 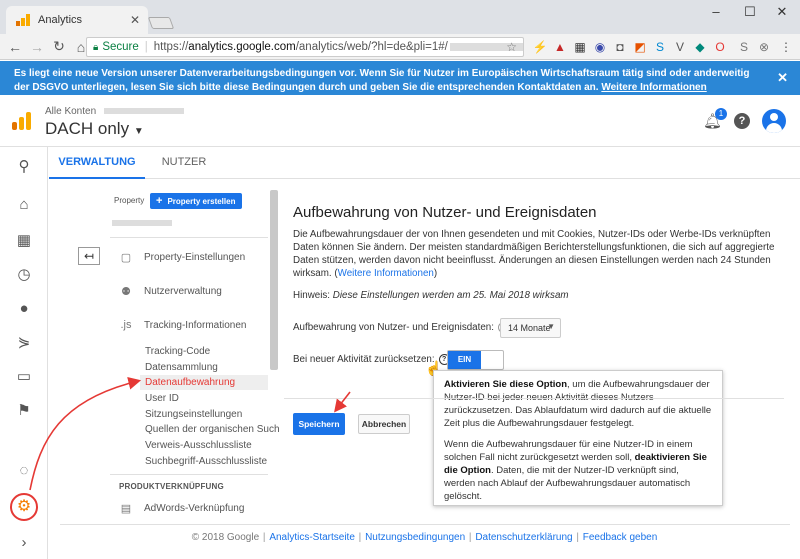 I want to click on extension-pdf-icon: ▲, so click(x=560, y=47).